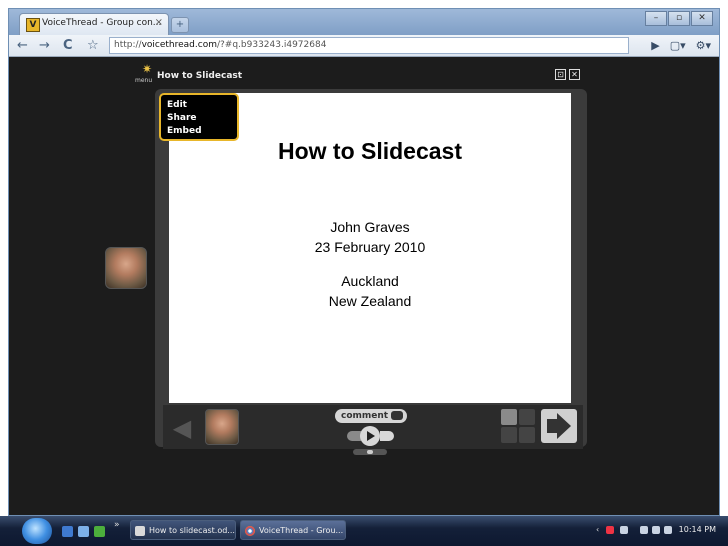 The image size is (728, 546). I want to click on scrubber-handle, so click(370, 452).